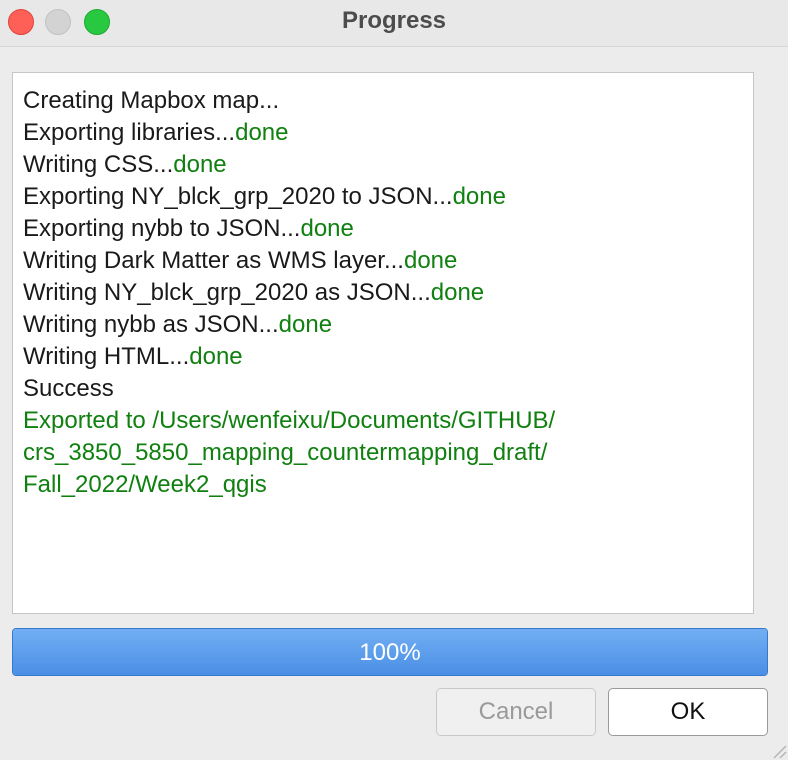  What do you see at coordinates (68, 388) in the screenshot?
I see `log-line: Success` at bounding box center [68, 388].